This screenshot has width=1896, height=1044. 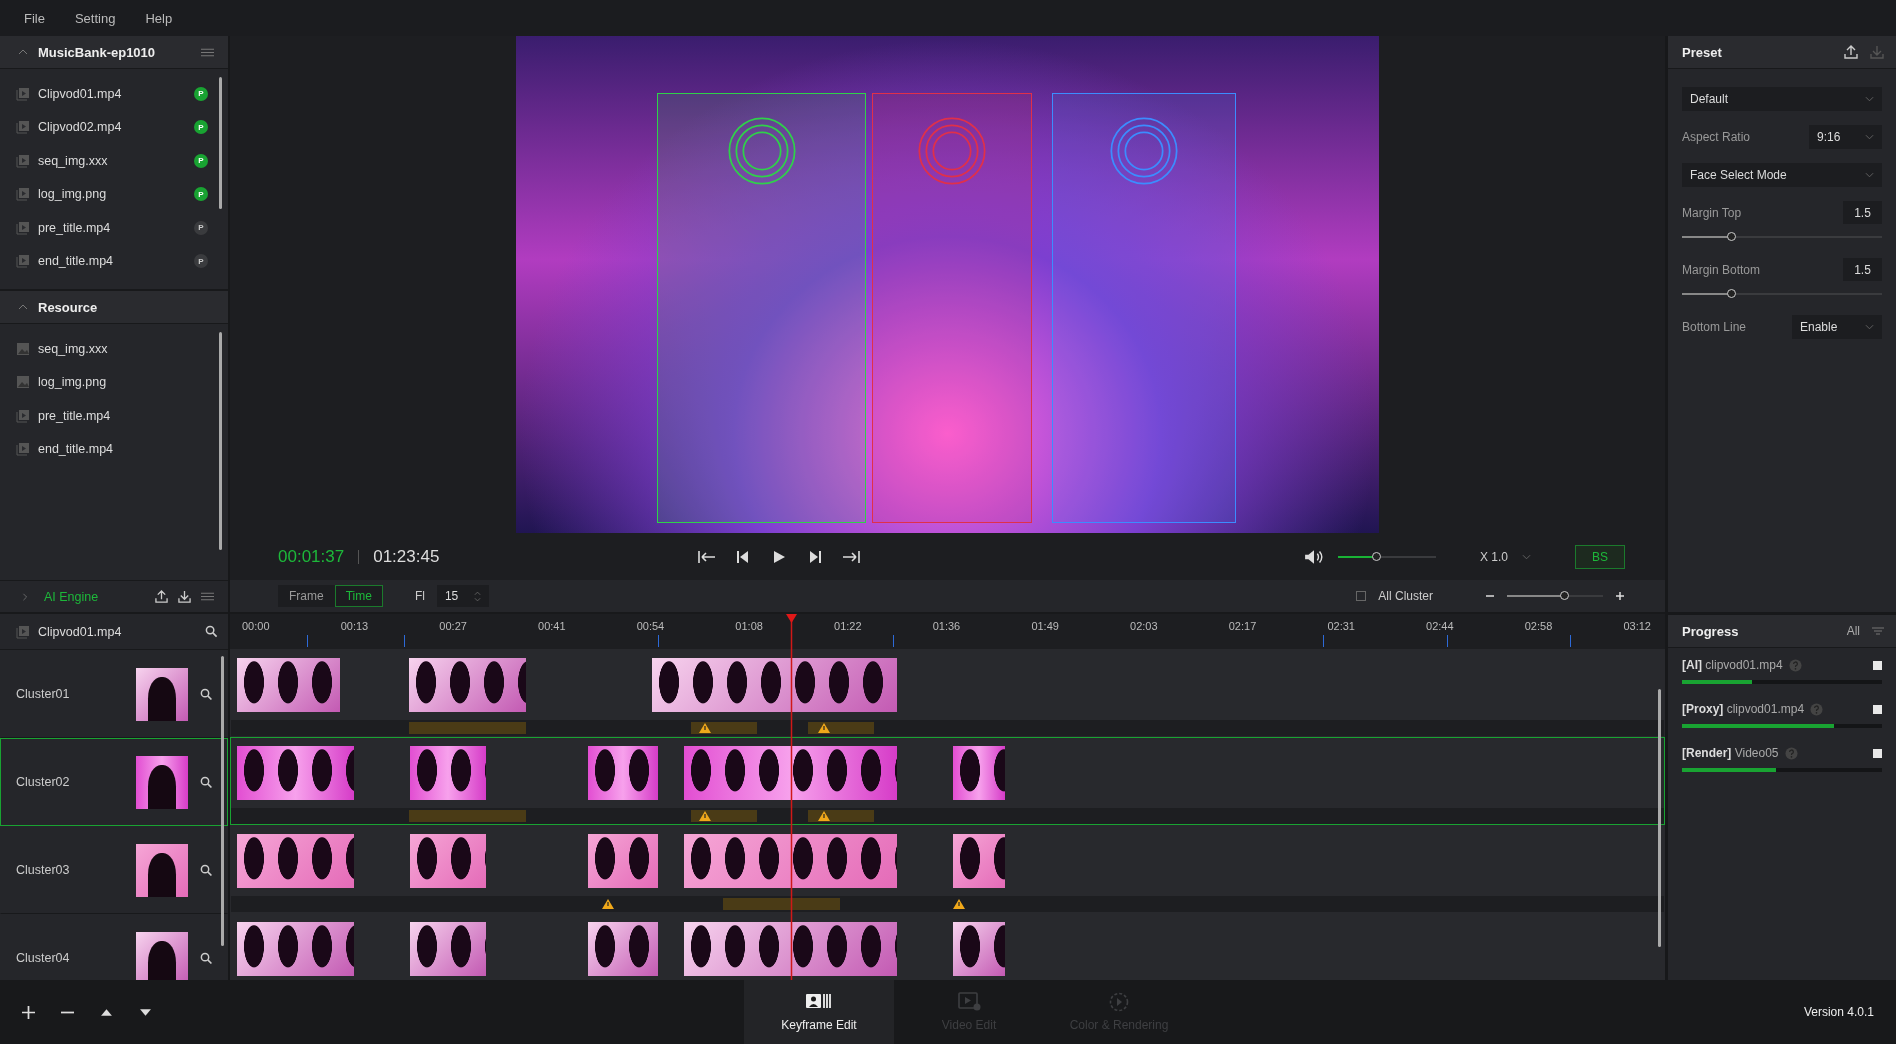 I want to click on video-file-icon, so click(x=23, y=261).